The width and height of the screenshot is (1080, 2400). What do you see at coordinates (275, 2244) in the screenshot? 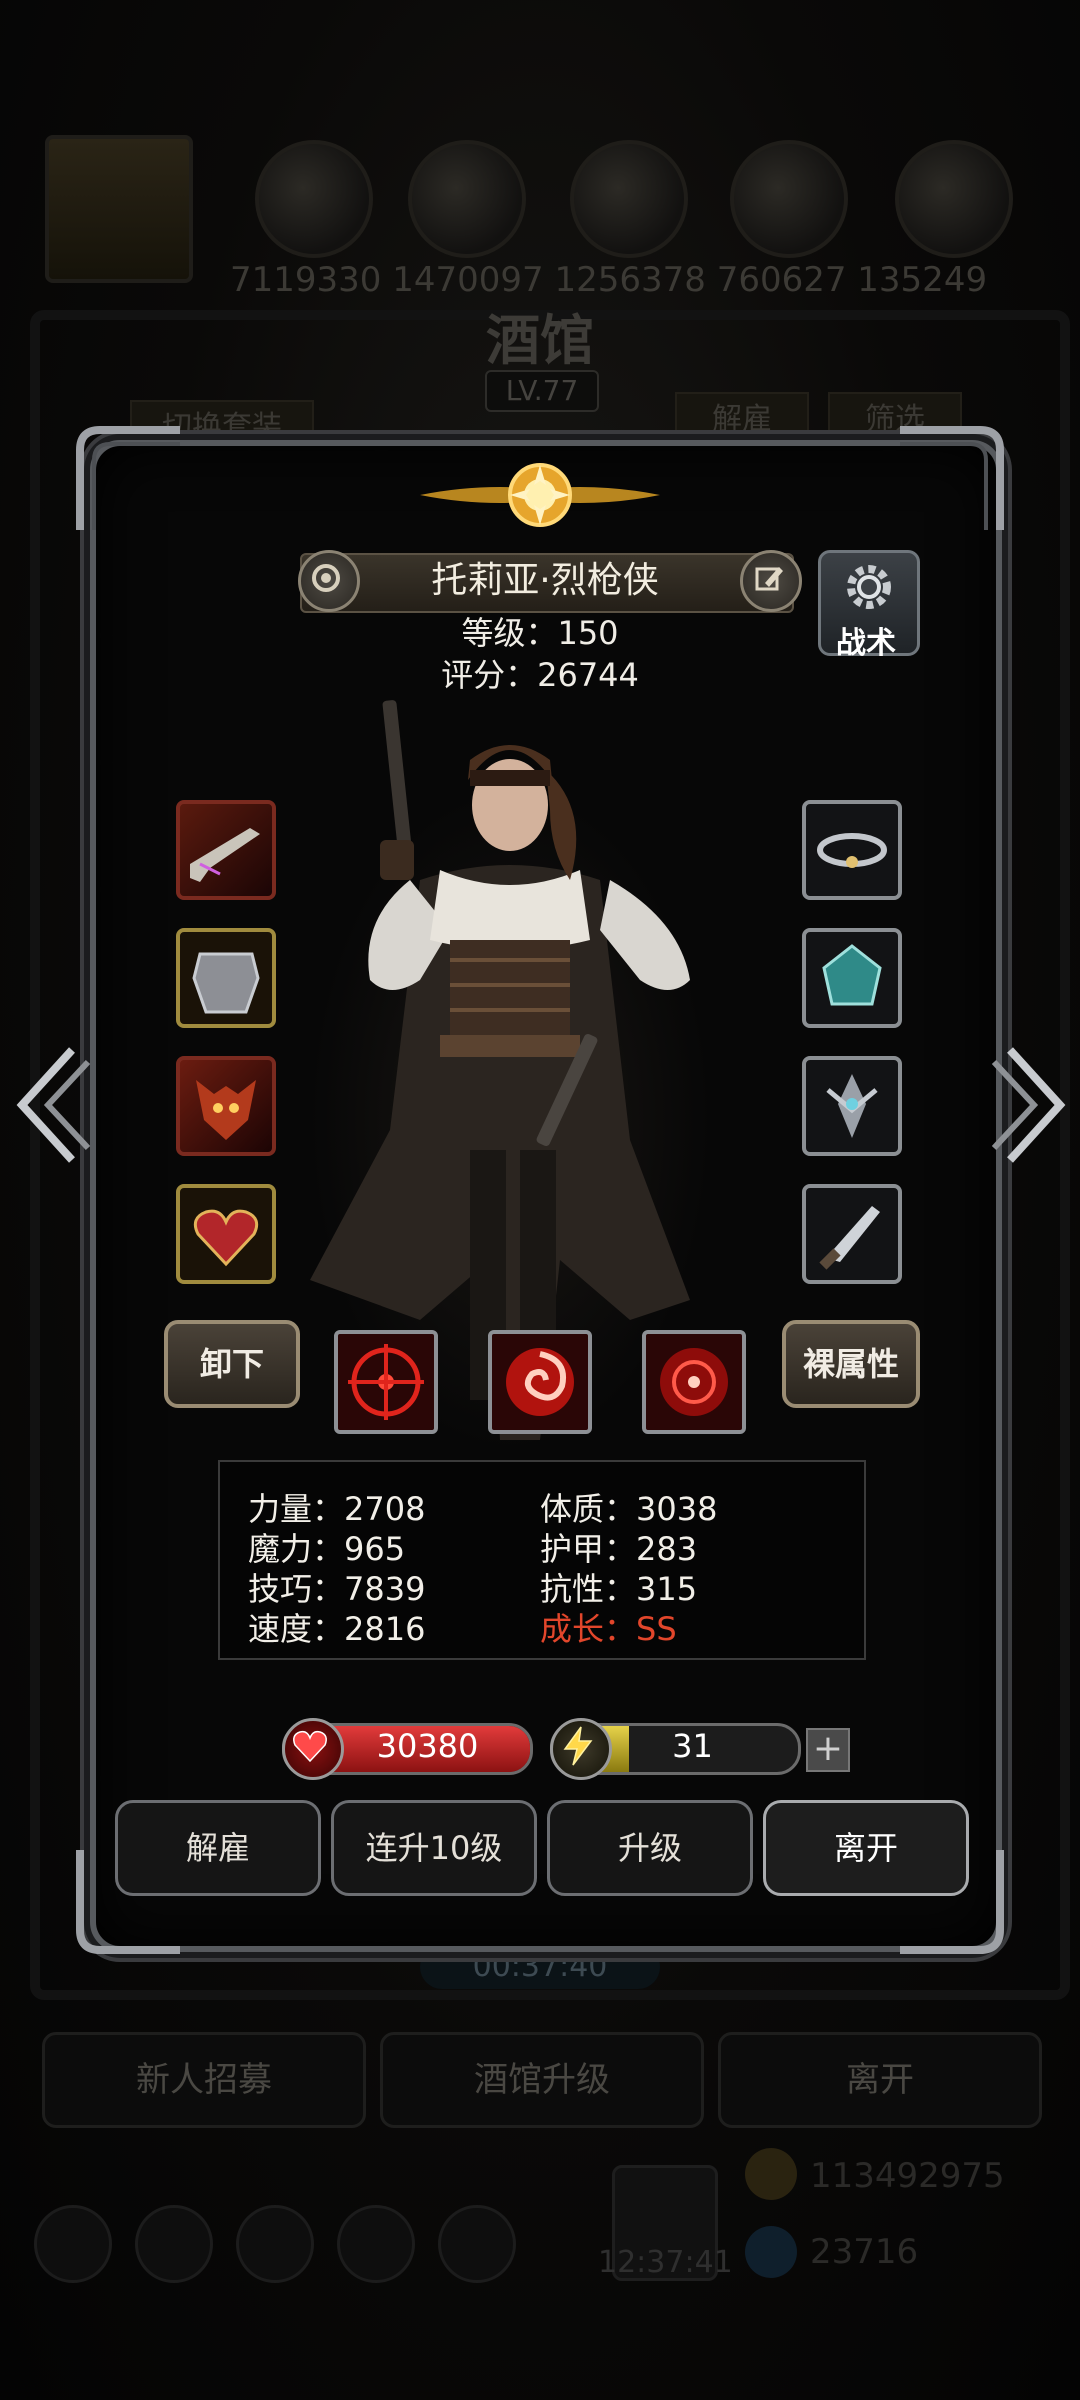
I see `nav-bag-icon` at bounding box center [275, 2244].